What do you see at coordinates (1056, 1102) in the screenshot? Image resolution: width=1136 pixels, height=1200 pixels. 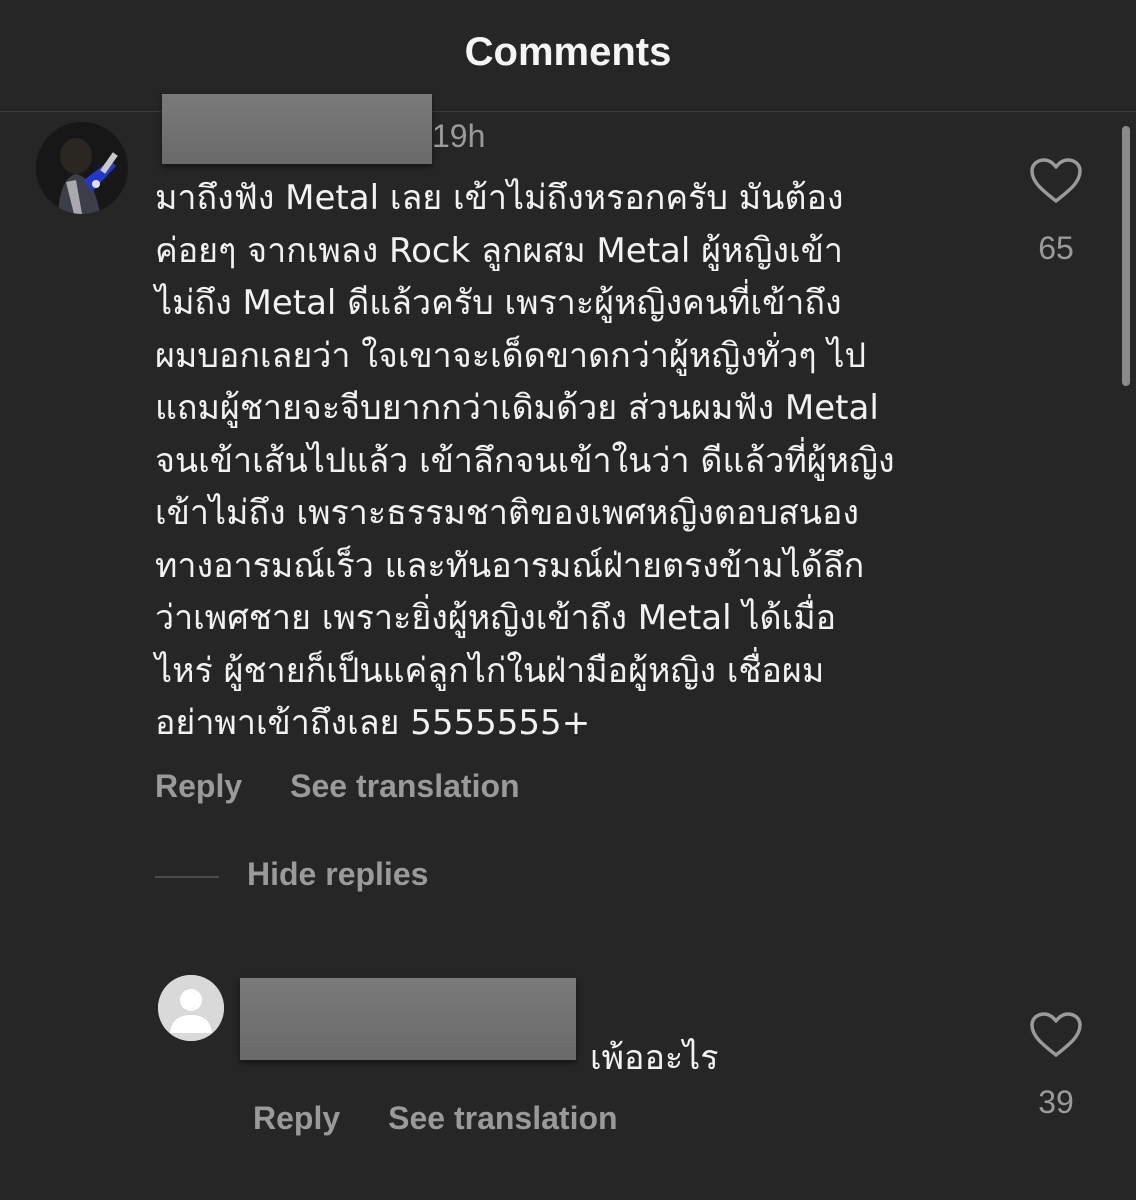 I see `like-count: 39` at bounding box center [1056, 1102].